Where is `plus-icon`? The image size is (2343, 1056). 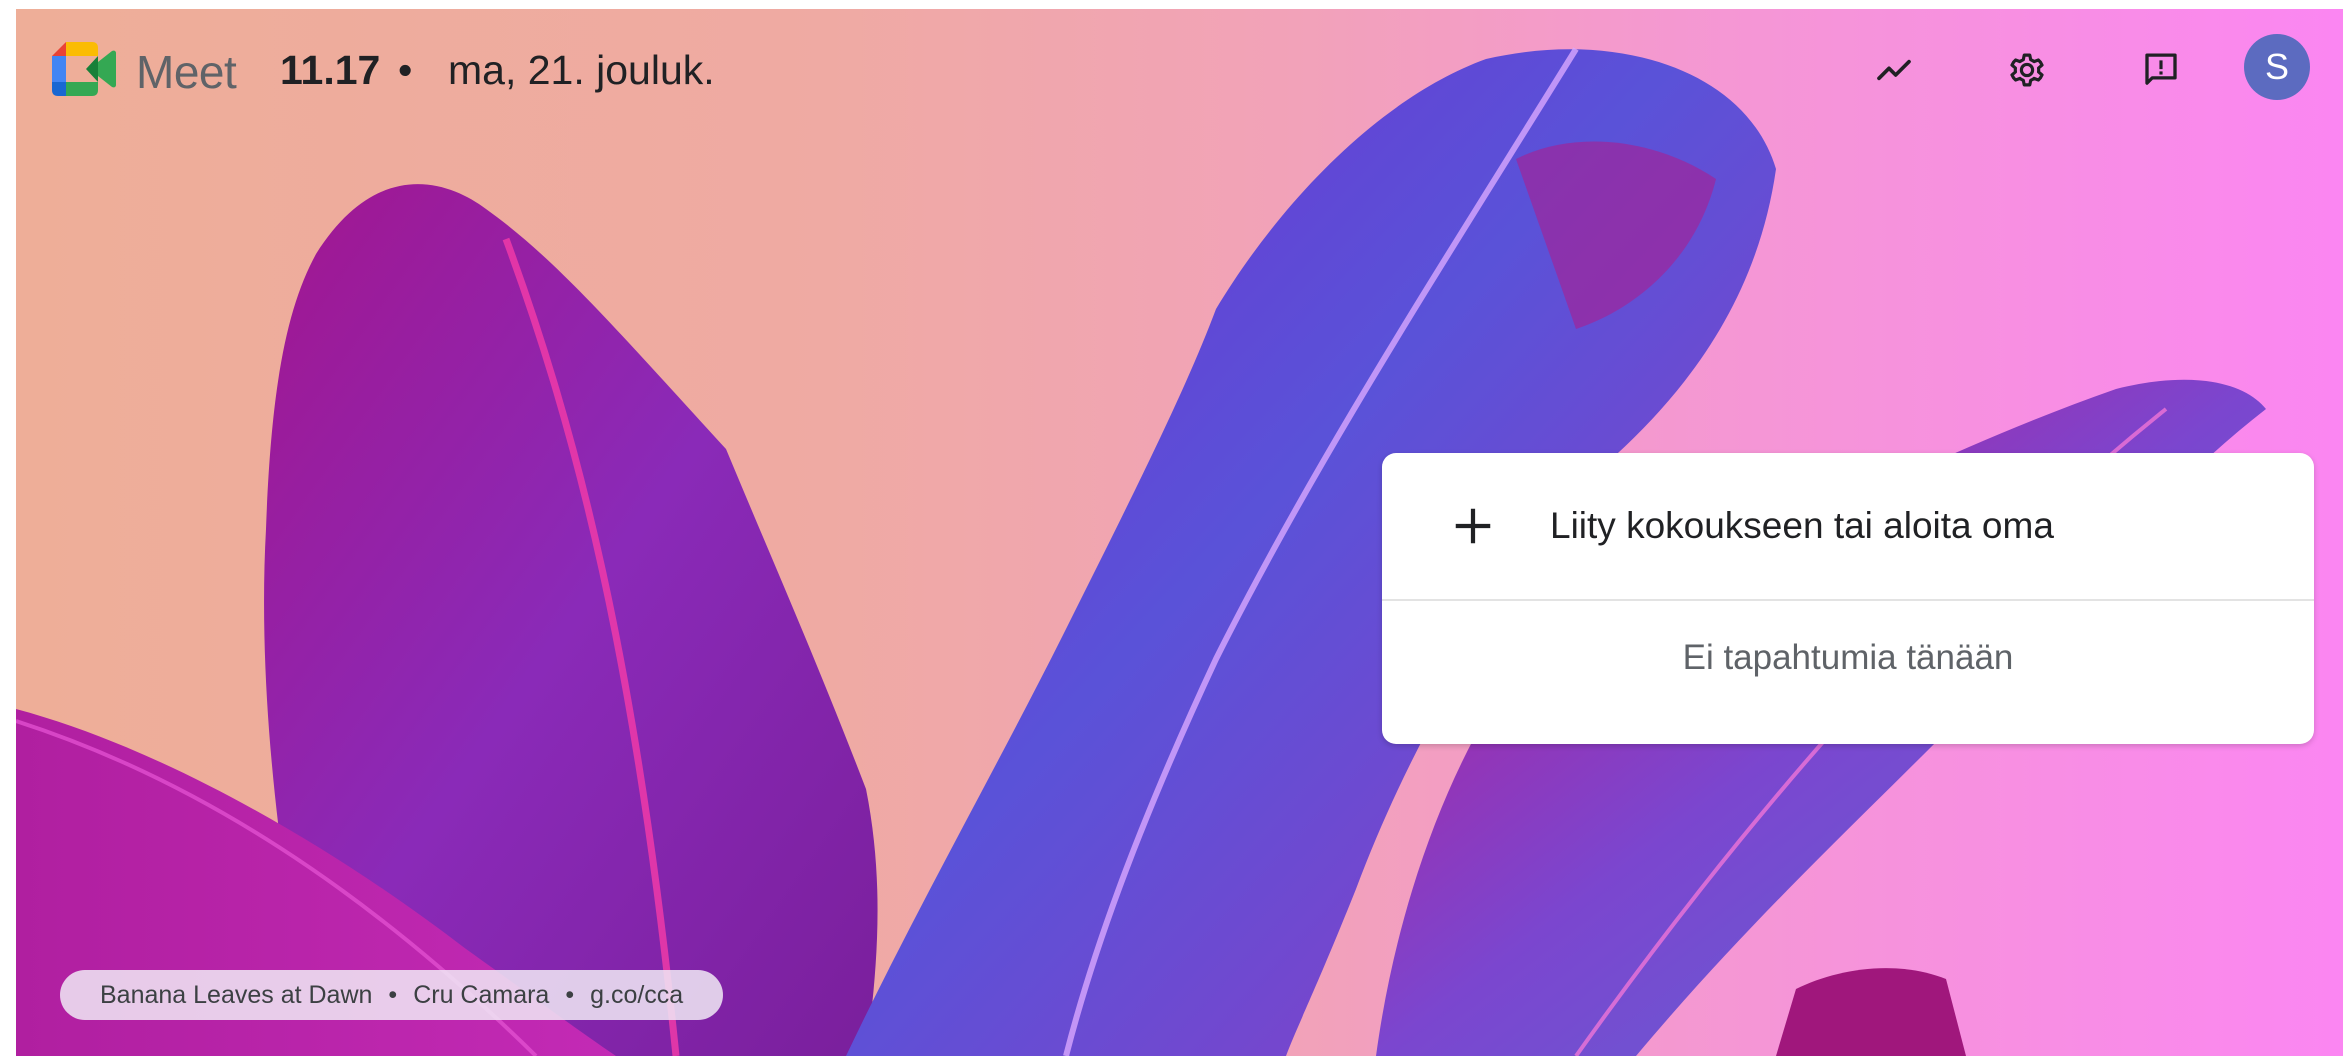 plus-icon is located at coordinates (1473, 526).